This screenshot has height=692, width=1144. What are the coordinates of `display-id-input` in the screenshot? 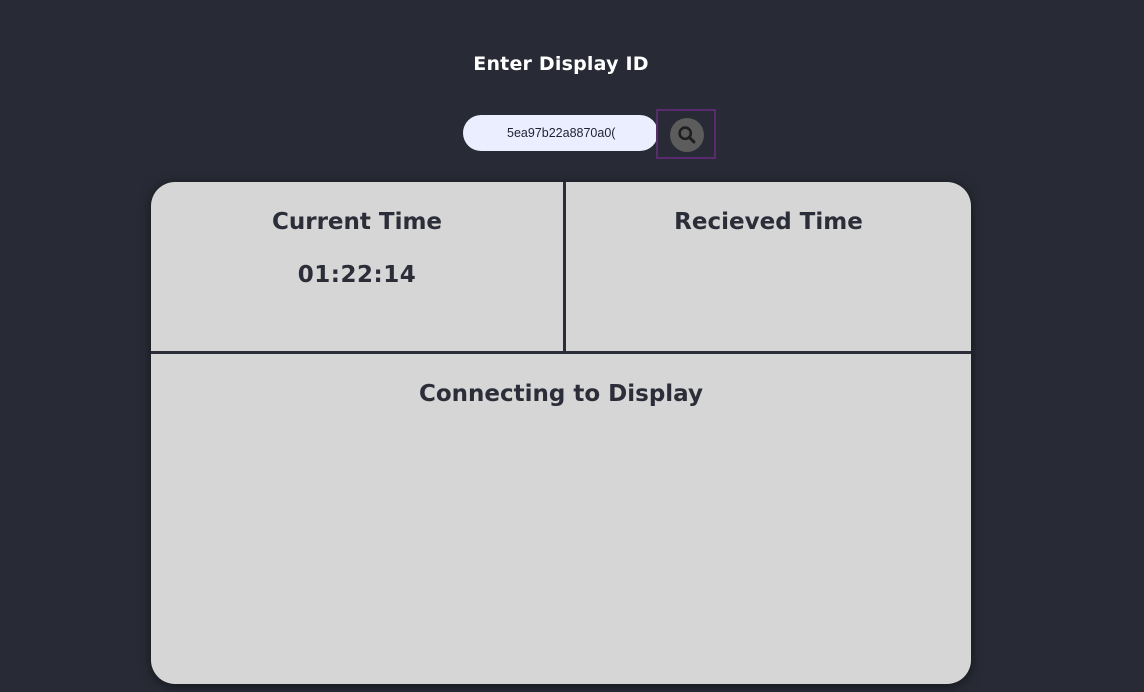 It's located at (560, 133).